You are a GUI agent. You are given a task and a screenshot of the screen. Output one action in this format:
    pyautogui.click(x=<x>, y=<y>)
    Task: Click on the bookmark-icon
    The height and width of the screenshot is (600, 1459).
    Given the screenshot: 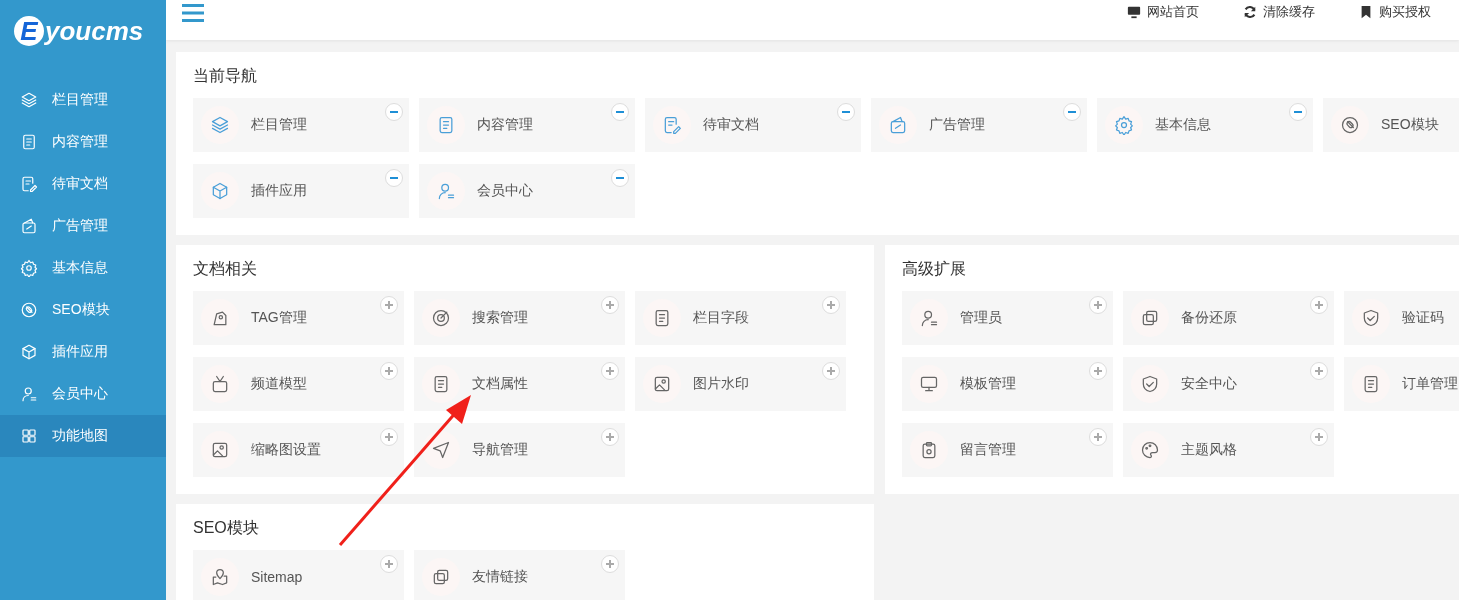 What is the action you would take?
    pyautogui.click(x=1366, y=12)
    